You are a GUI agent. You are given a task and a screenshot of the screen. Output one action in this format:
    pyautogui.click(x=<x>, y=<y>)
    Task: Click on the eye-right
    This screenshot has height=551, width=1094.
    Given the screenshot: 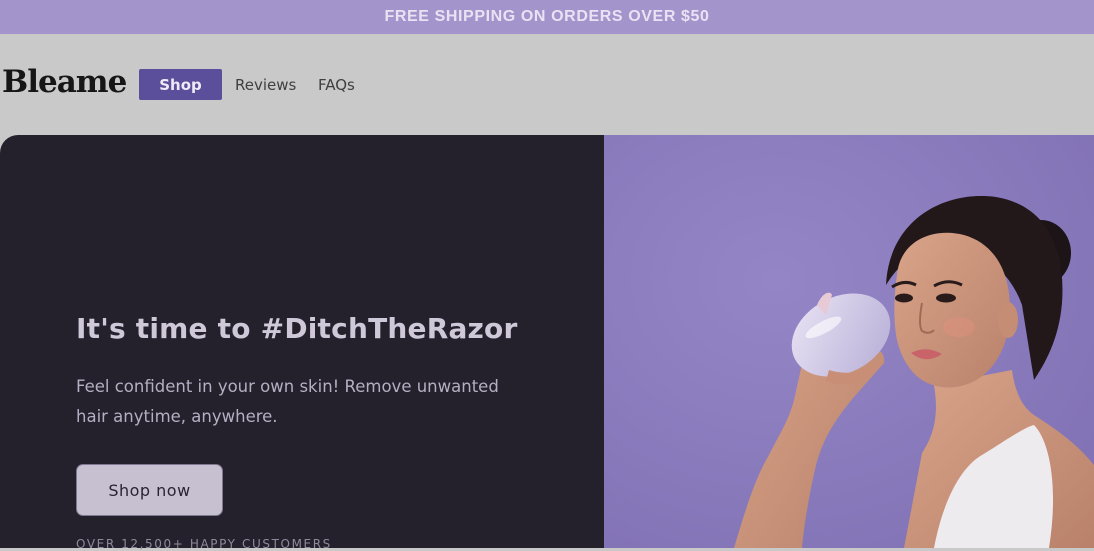 What is the action you would take?
    pyautogui.click(x=946, y=298)
    